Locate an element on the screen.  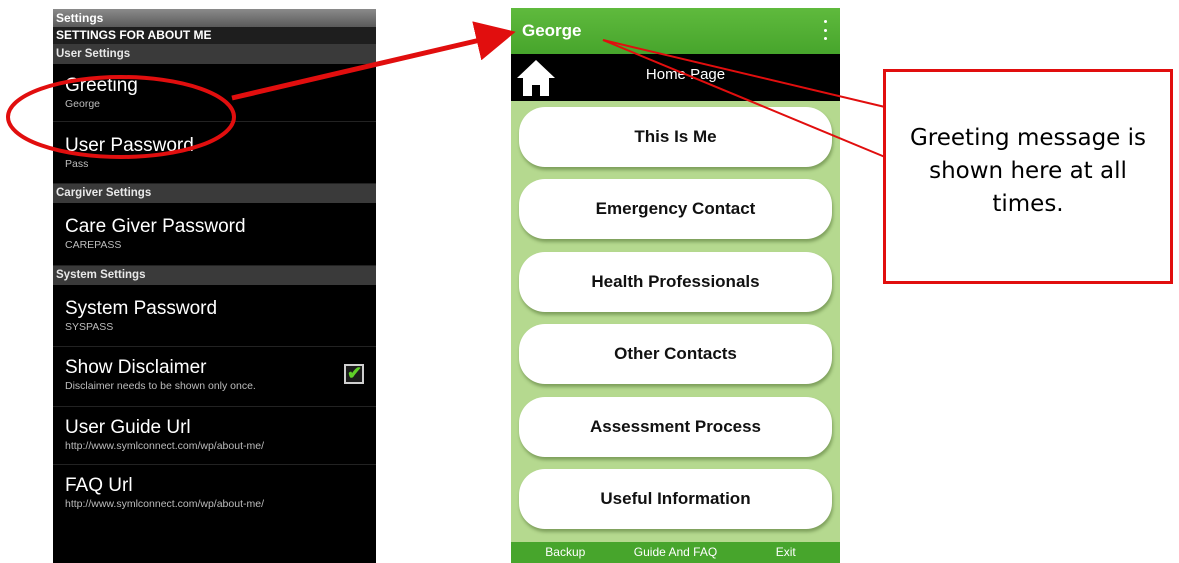
arrow-to-greeting is located at coordinates (373, 61).